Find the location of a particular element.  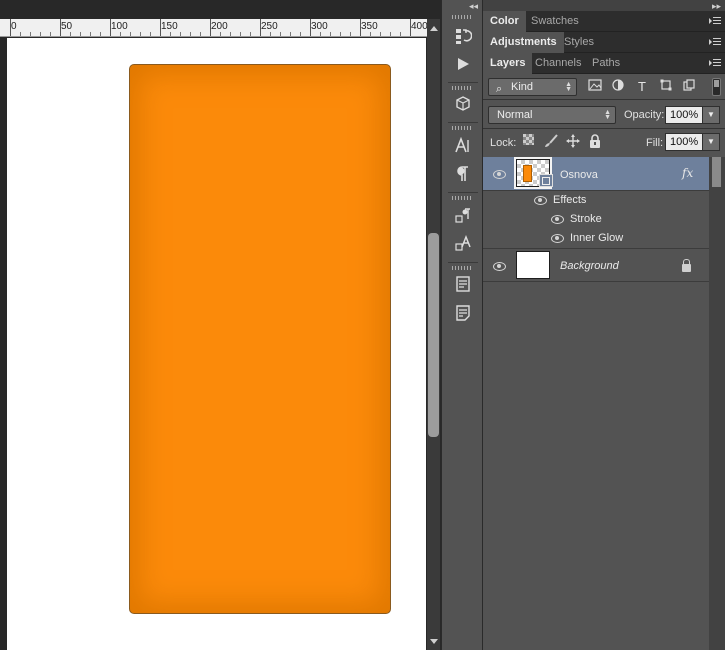

layers-scrollbar is located at coordinates (717, 403).